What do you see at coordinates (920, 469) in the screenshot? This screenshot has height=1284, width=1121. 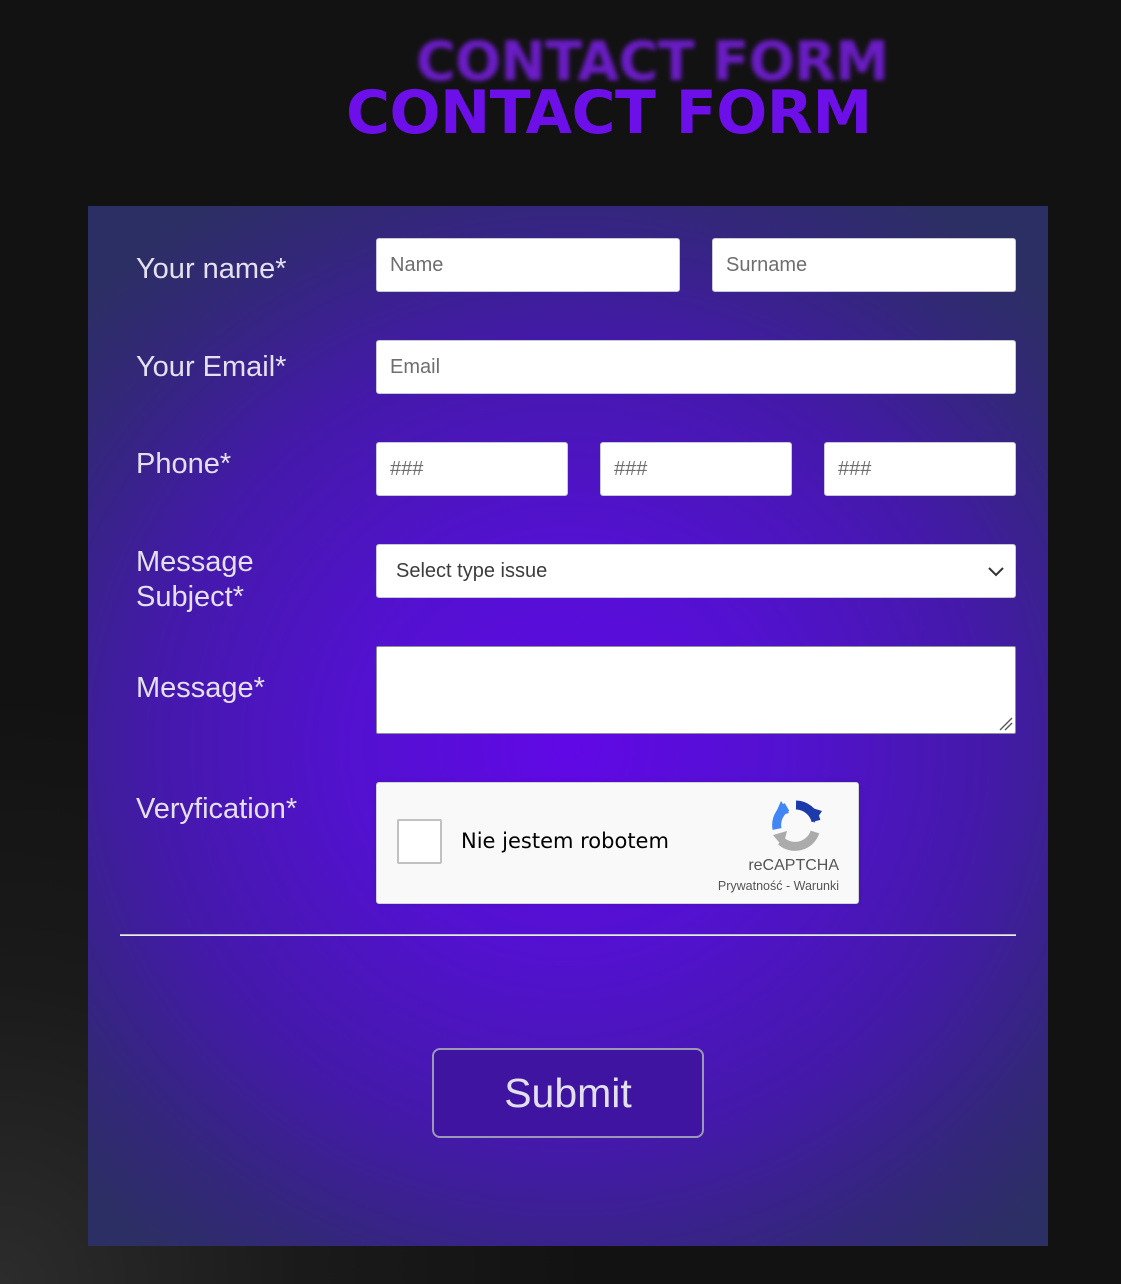 I see `phone-part-3-input` at bounding box center [920, 469].